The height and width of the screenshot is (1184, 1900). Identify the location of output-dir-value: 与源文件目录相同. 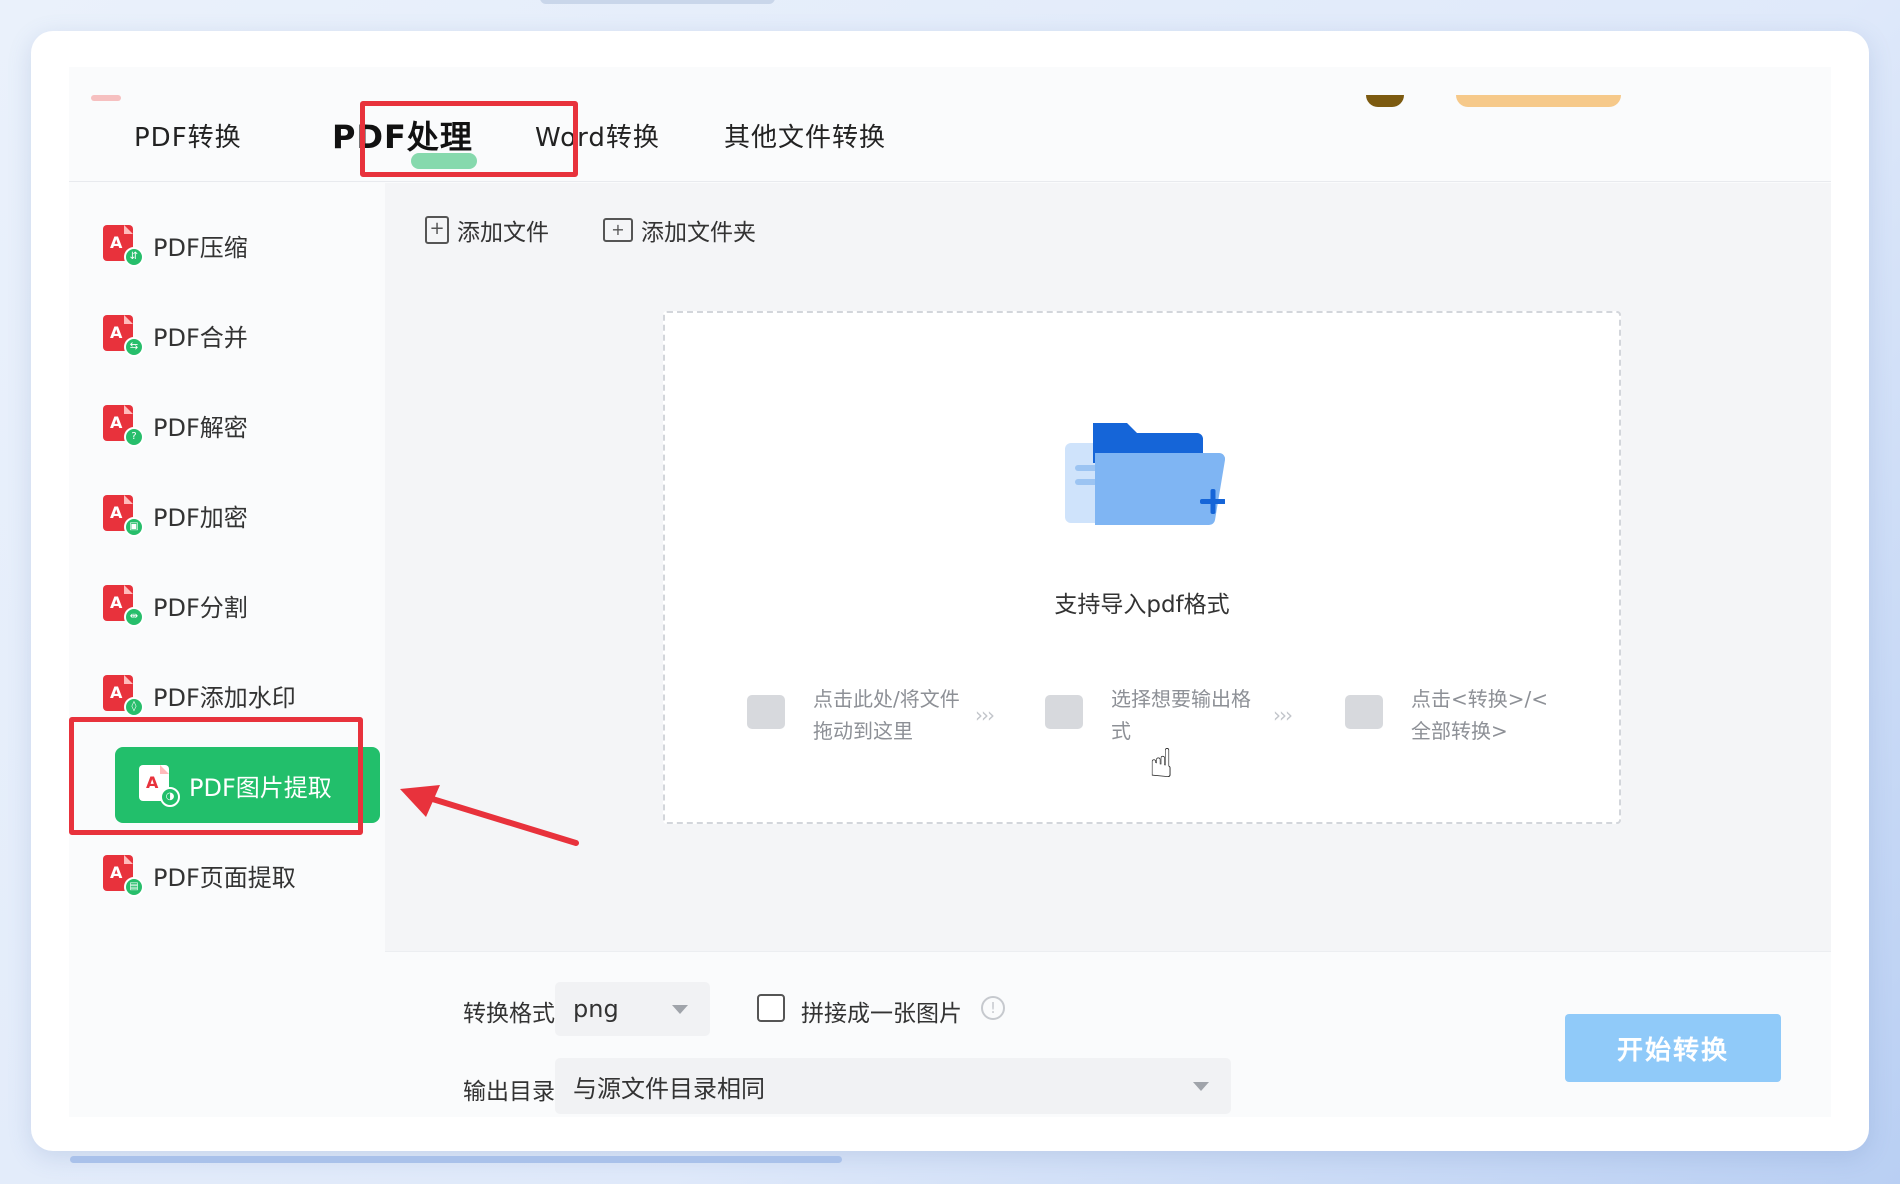
(669, 1088).